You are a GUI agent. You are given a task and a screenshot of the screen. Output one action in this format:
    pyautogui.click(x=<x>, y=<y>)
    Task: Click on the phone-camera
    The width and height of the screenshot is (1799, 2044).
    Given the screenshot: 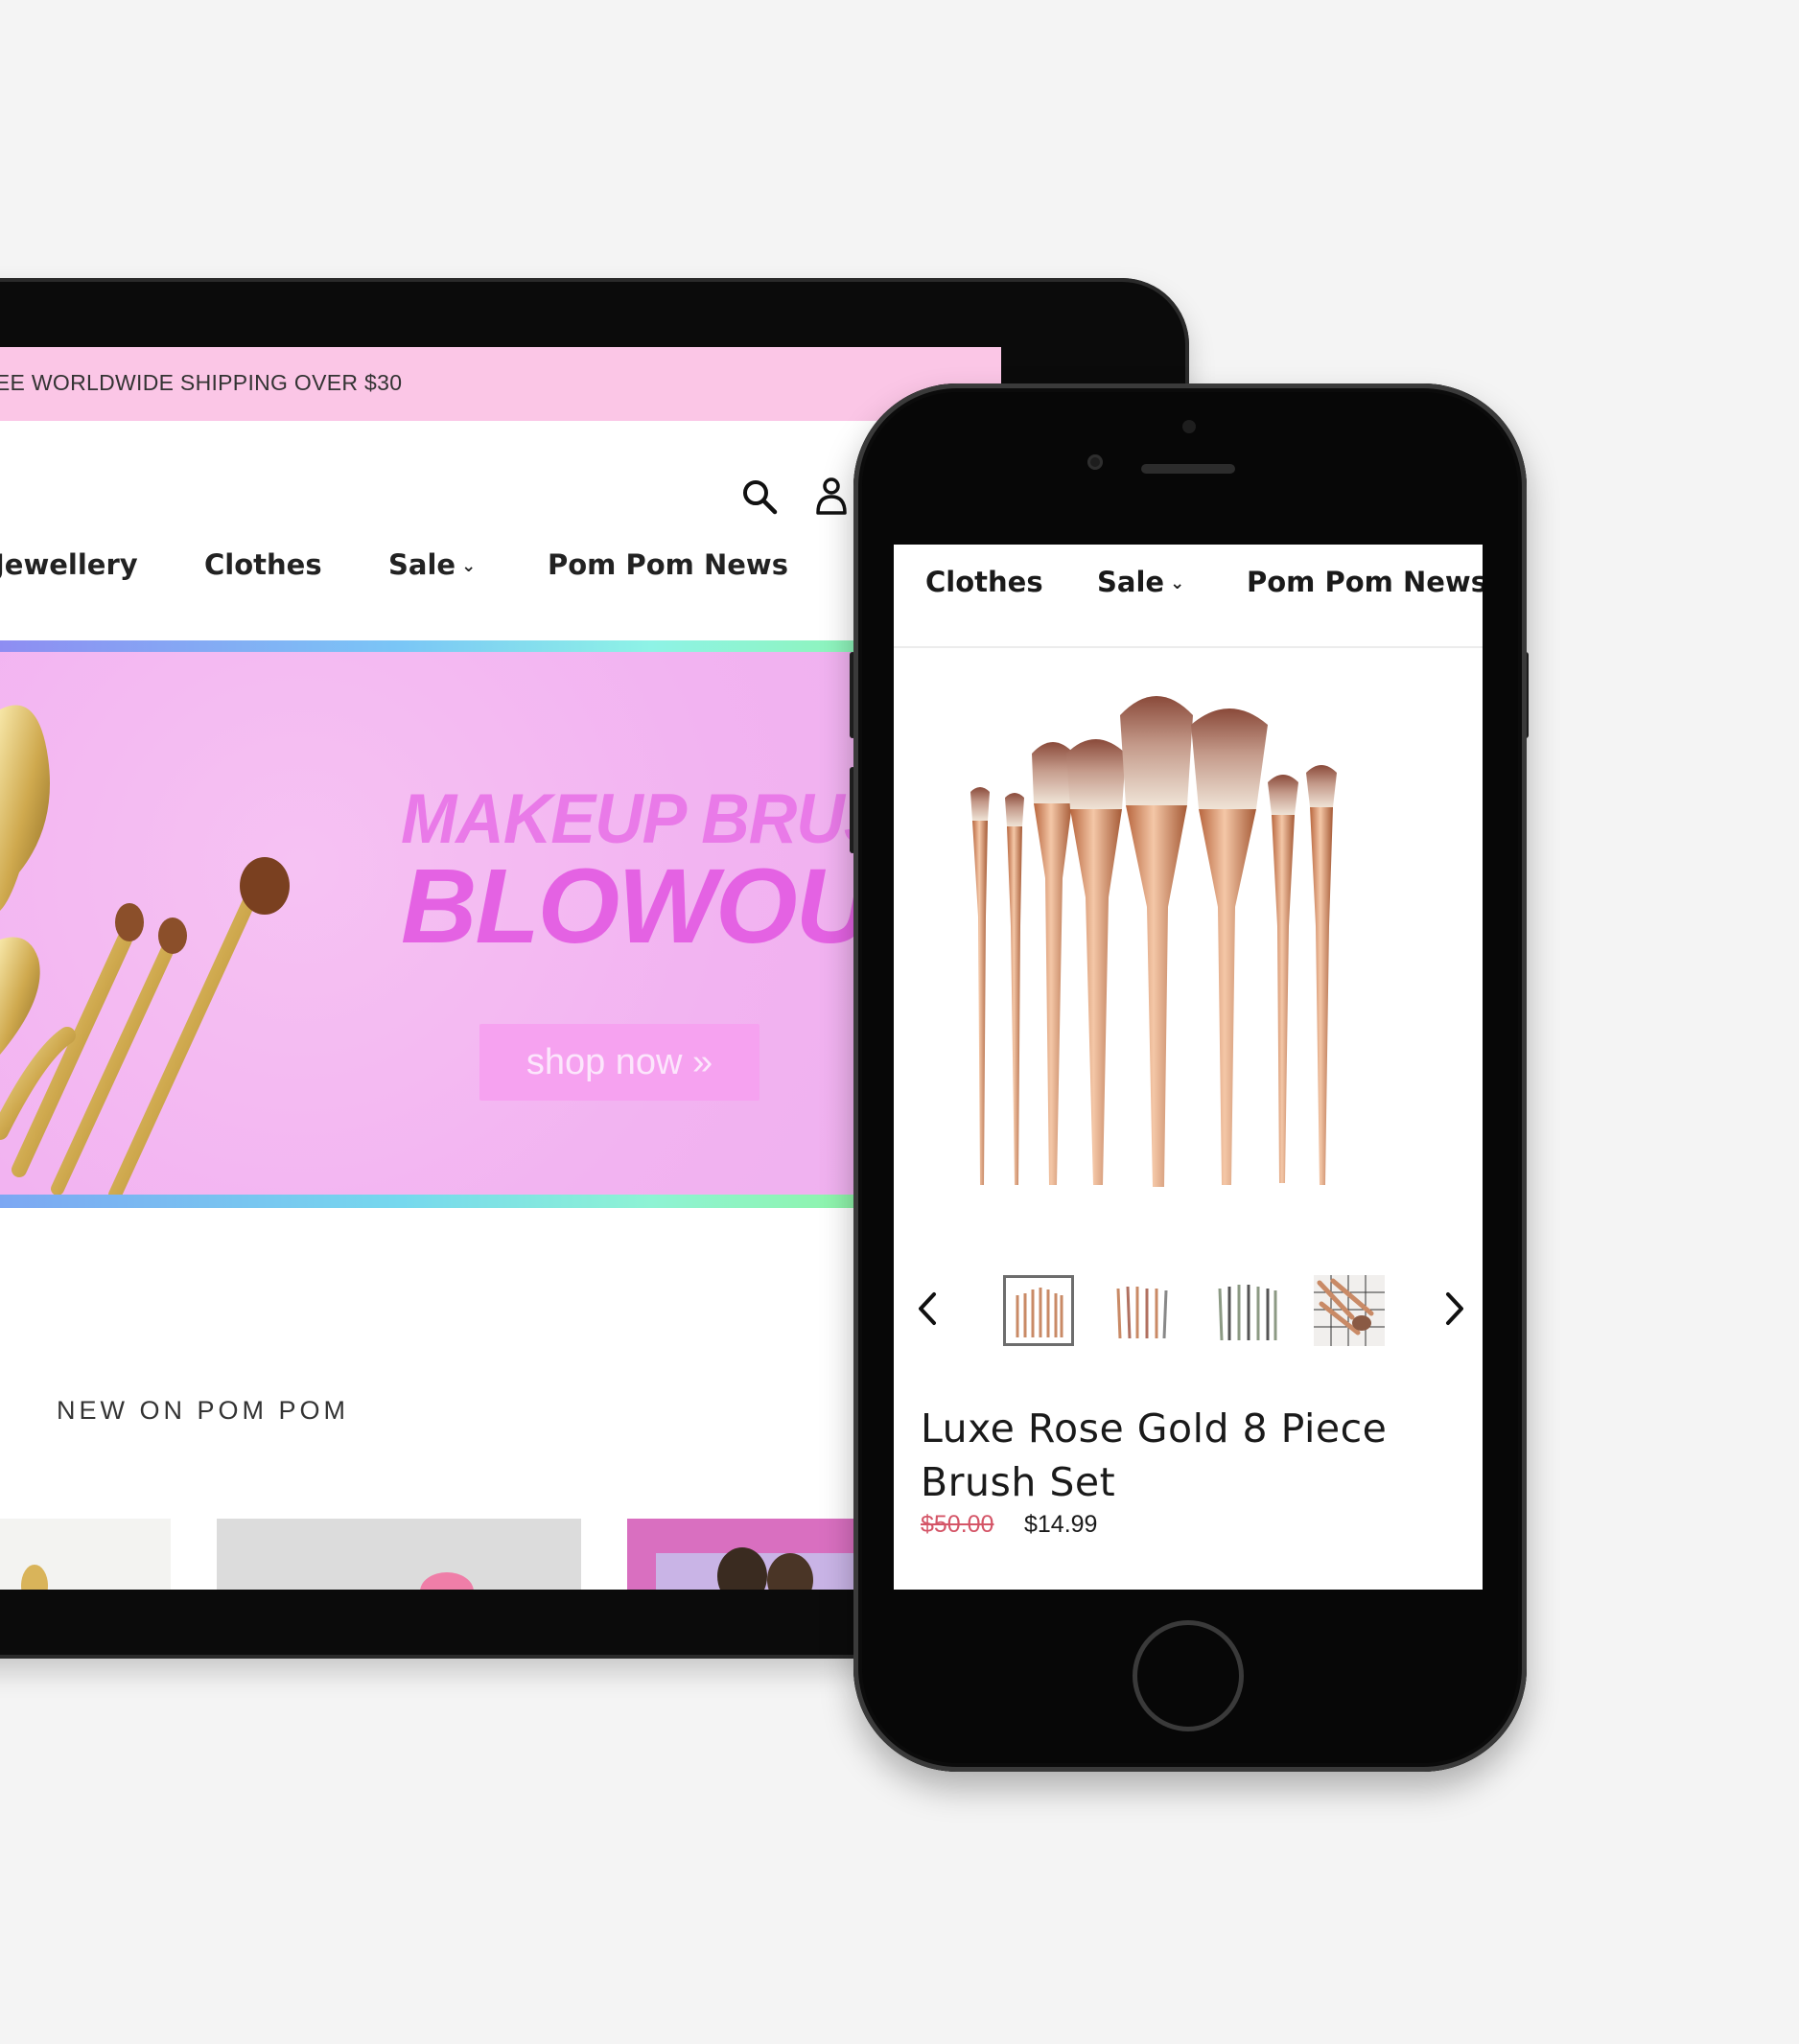 What is the action you would take?
    pyautogui.click(x=1095, y=462)
    